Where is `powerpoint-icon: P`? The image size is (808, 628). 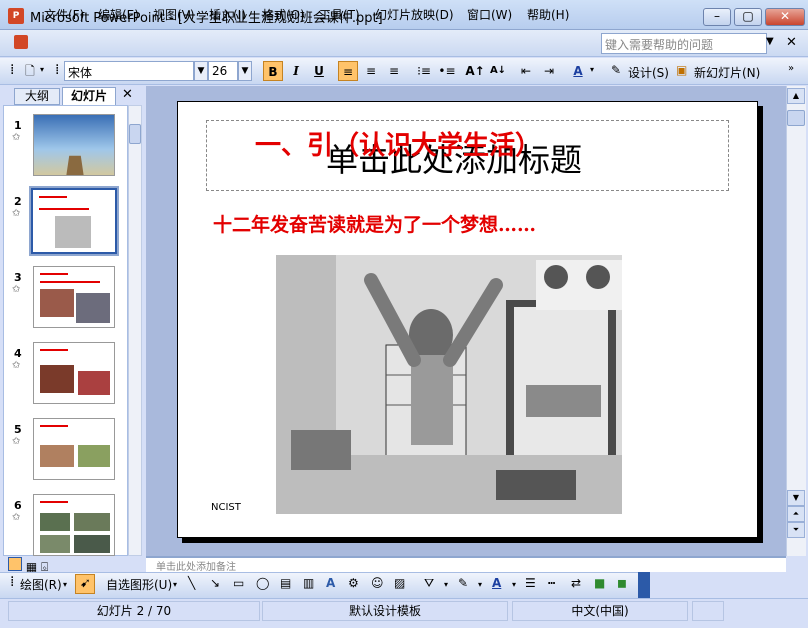 powerpoint-icon: P is located at coordinates (16, 16).